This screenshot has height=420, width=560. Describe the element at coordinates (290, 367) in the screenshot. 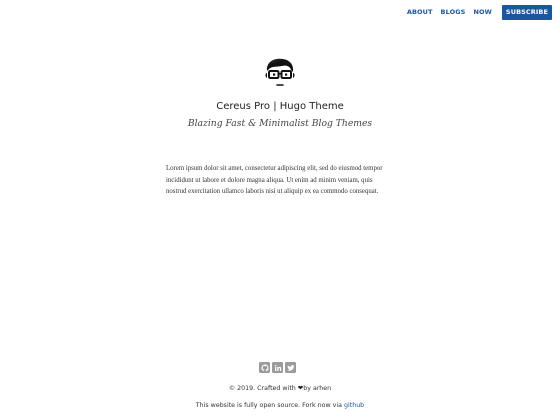

I see `twitter-icon` at that location.